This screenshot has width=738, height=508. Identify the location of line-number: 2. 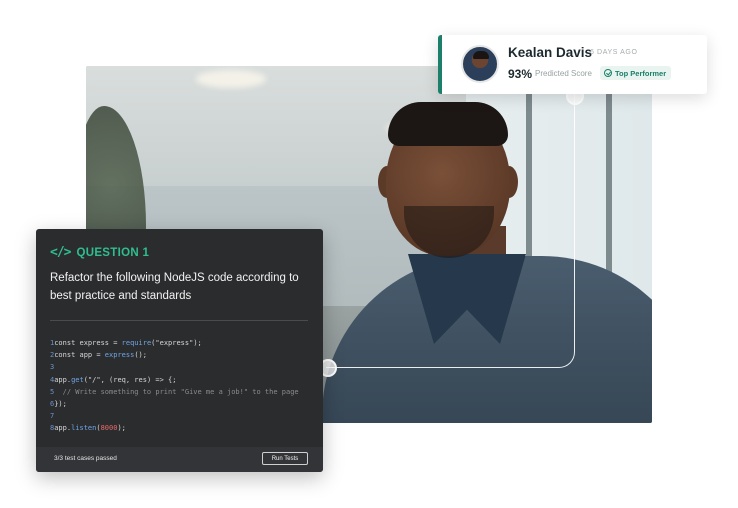
(52, 355).